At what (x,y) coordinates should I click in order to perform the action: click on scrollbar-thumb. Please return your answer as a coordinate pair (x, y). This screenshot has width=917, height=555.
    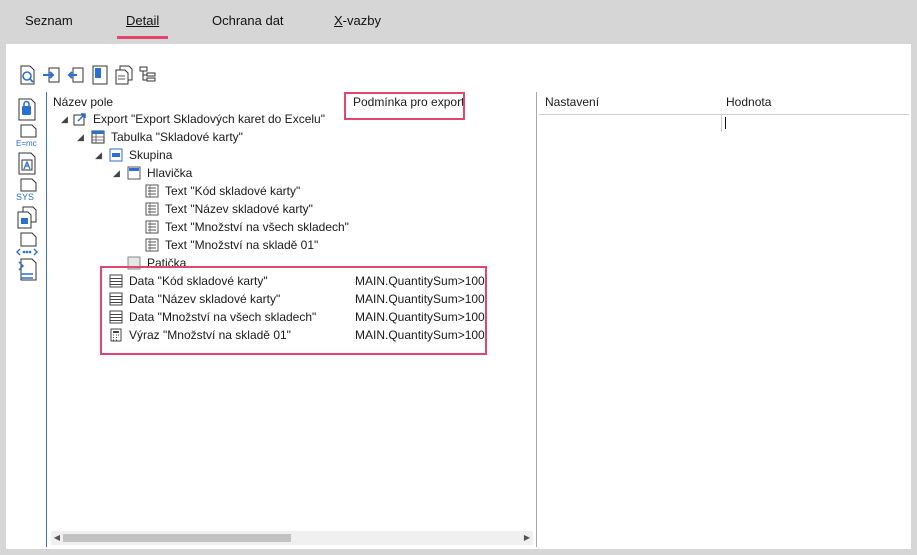
    Looking at the image, I should click on (177, 538).